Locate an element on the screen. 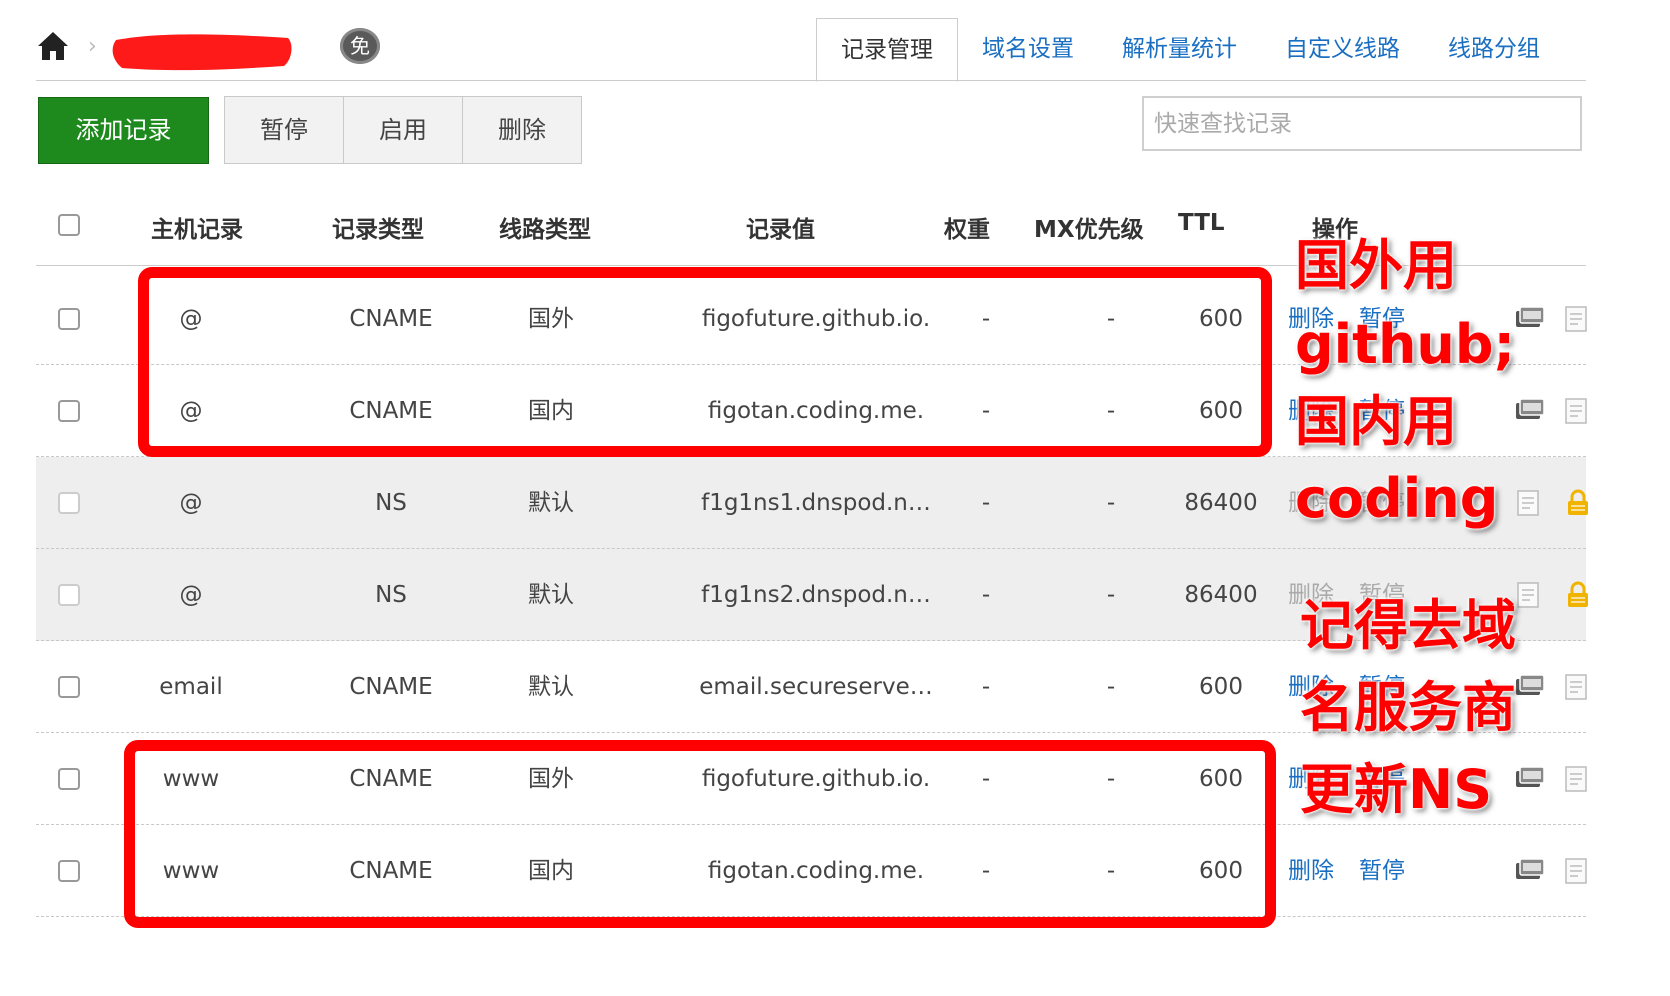 This screenshot has height=996, width=1670. tab-resolution-stats: 解析量统计 is located at coordinates (1179, 49).